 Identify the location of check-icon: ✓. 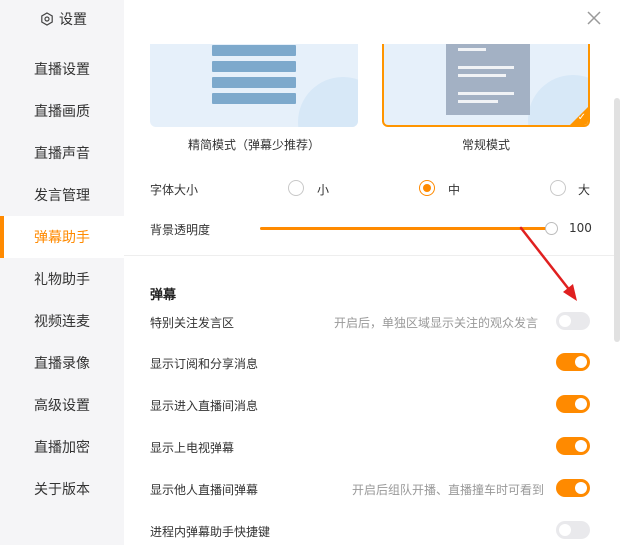
(581, 117).